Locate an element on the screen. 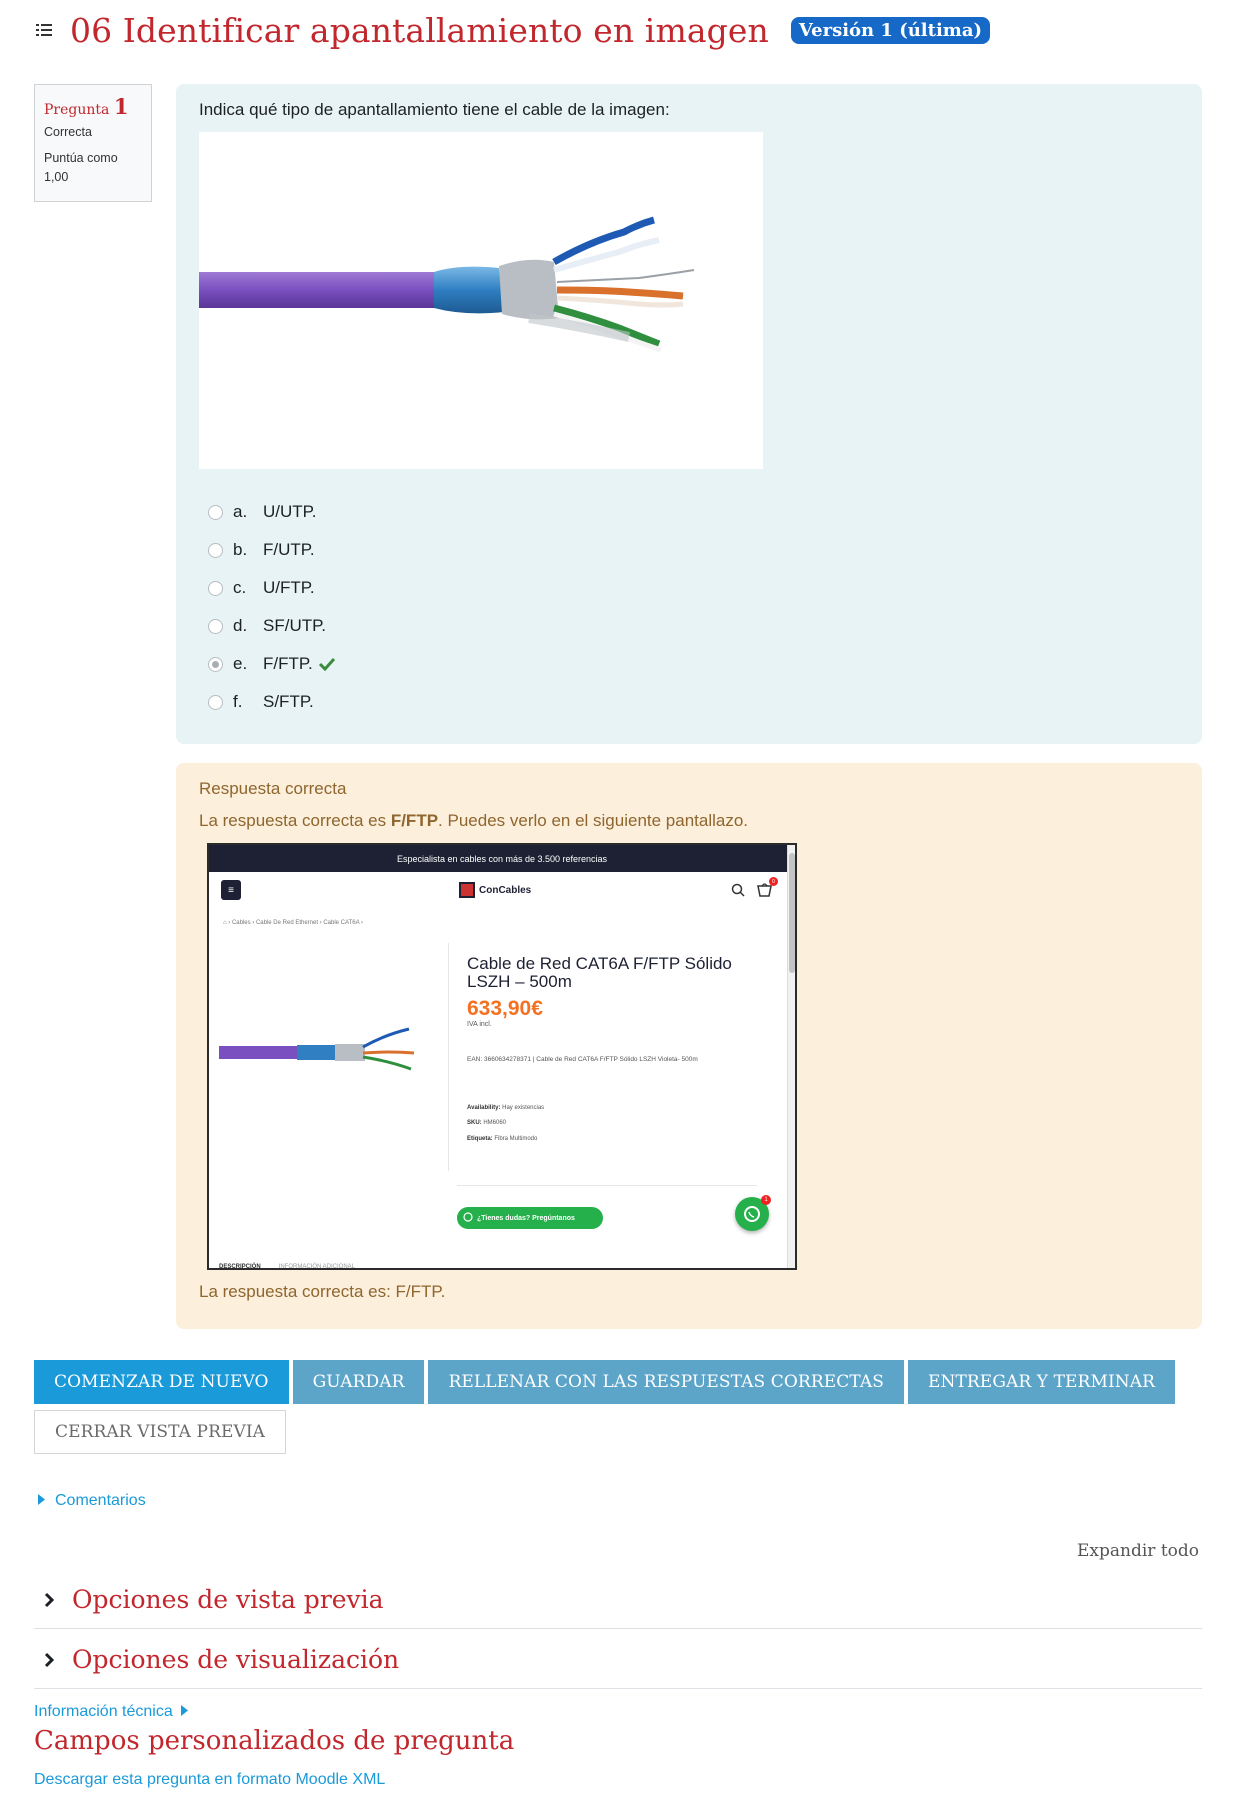 The height and width of the screenshot is (1807, 1234). list-menu-icon is located at coordinates (44, 30).